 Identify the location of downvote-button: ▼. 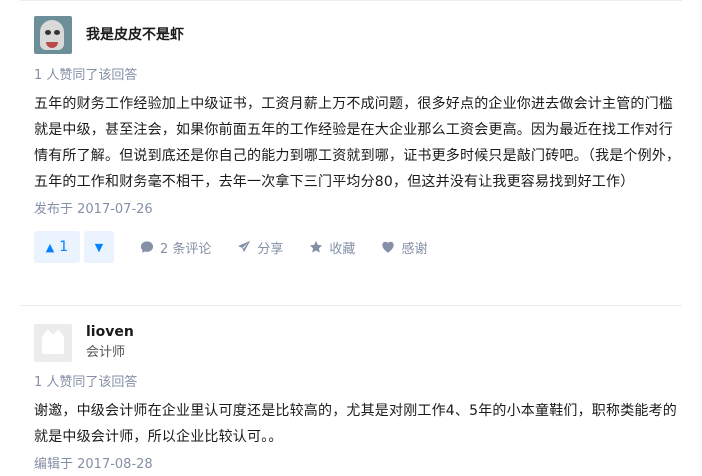
(99, 247).